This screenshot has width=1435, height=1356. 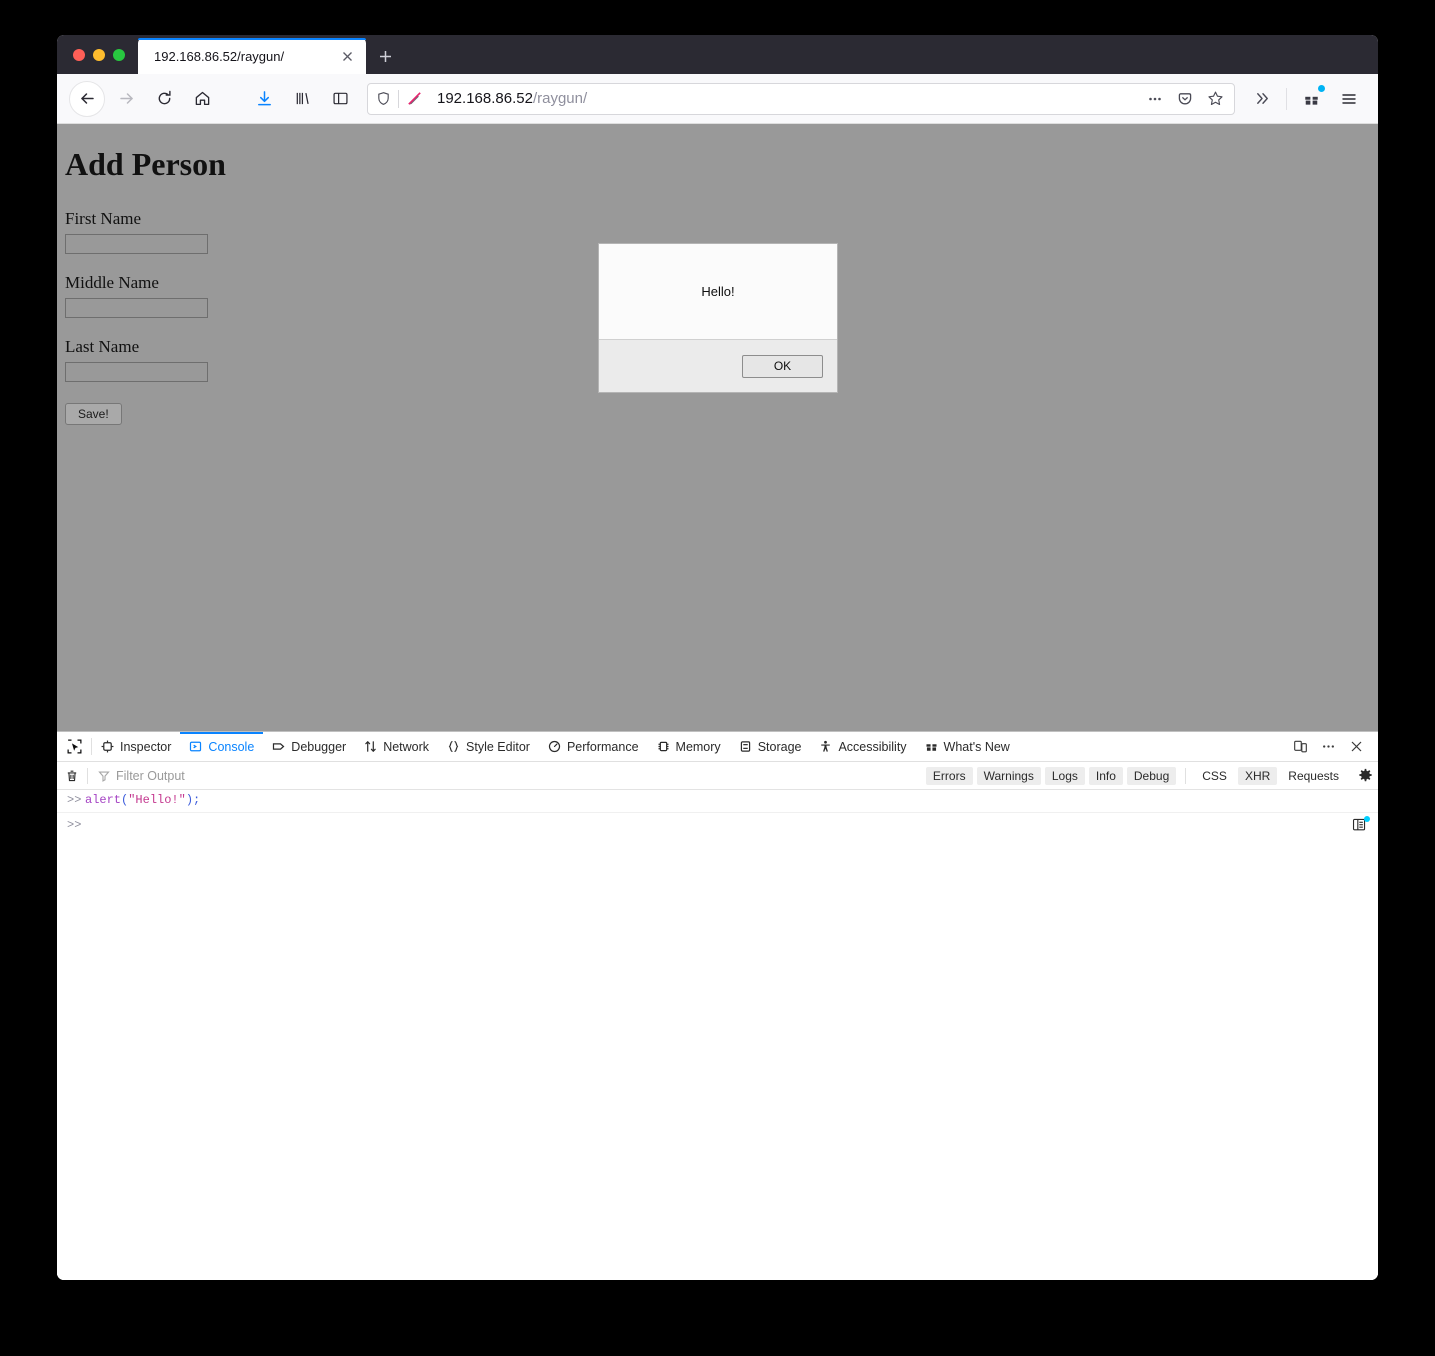 What do you see at coordinates (74, 746) in the screenshot?
I see `element-picker-icon` at bounding box center [74, 746].